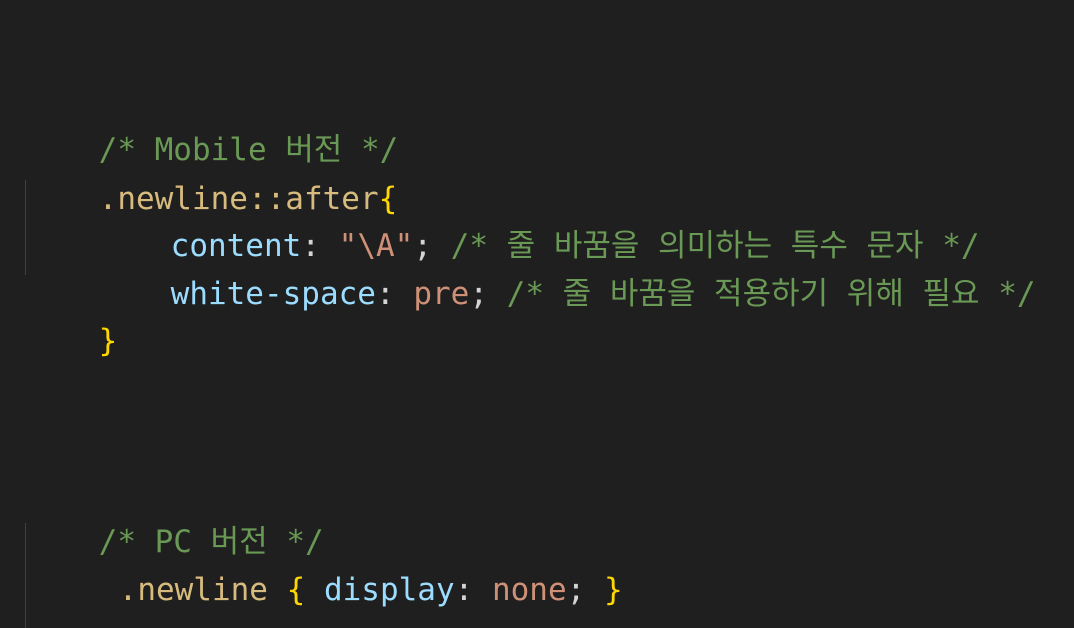 Image resolution: width=1074 pixels, height=628 pixels. What do you see at coordinates (174, 518) in the screenshot?
I see `code-line-pc-comment: /* PC 버전 */` at bounding box center [174, 518].